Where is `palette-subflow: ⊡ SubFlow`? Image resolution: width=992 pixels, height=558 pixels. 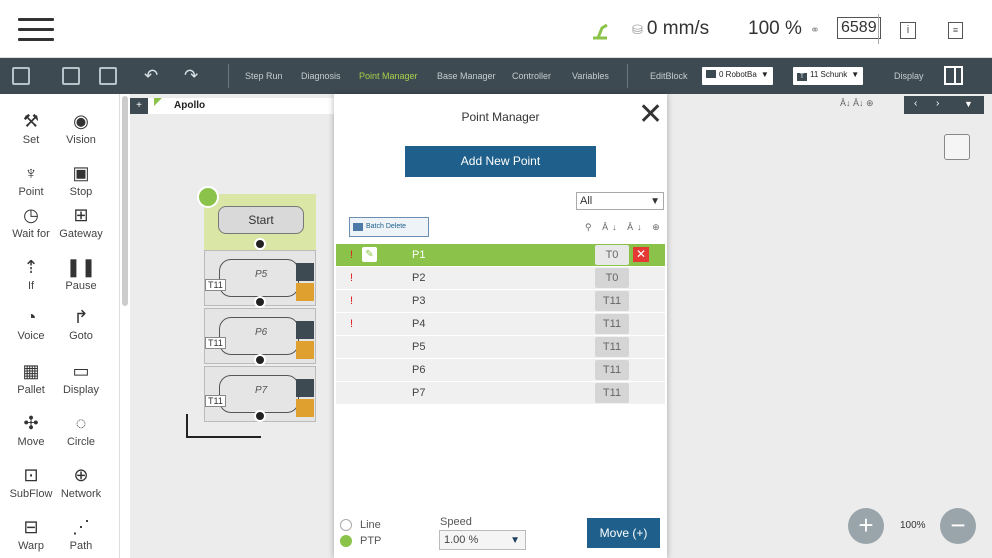
palette-subflow: ⊡ SubFlow is located at coordinates (31, 481).